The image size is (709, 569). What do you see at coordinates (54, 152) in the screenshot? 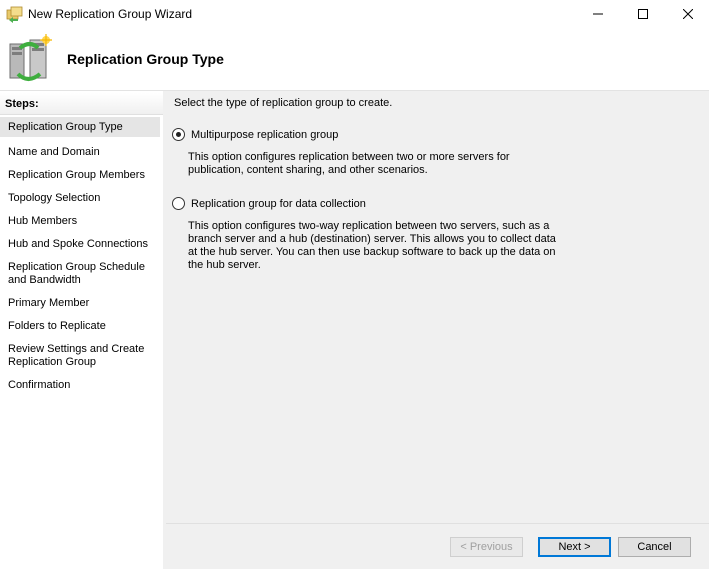
I see `step-name-and-domain: Name and Domain` at bounding box center [54, 152].